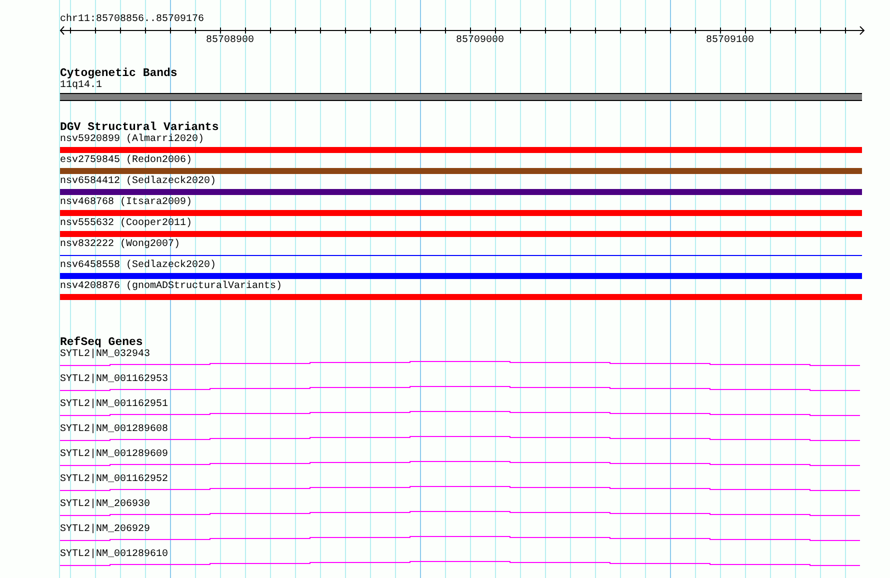 The width and height of the screenshot is (890, 578). I want to click on track-title: DGV Structural Variants, so click(140, 128).